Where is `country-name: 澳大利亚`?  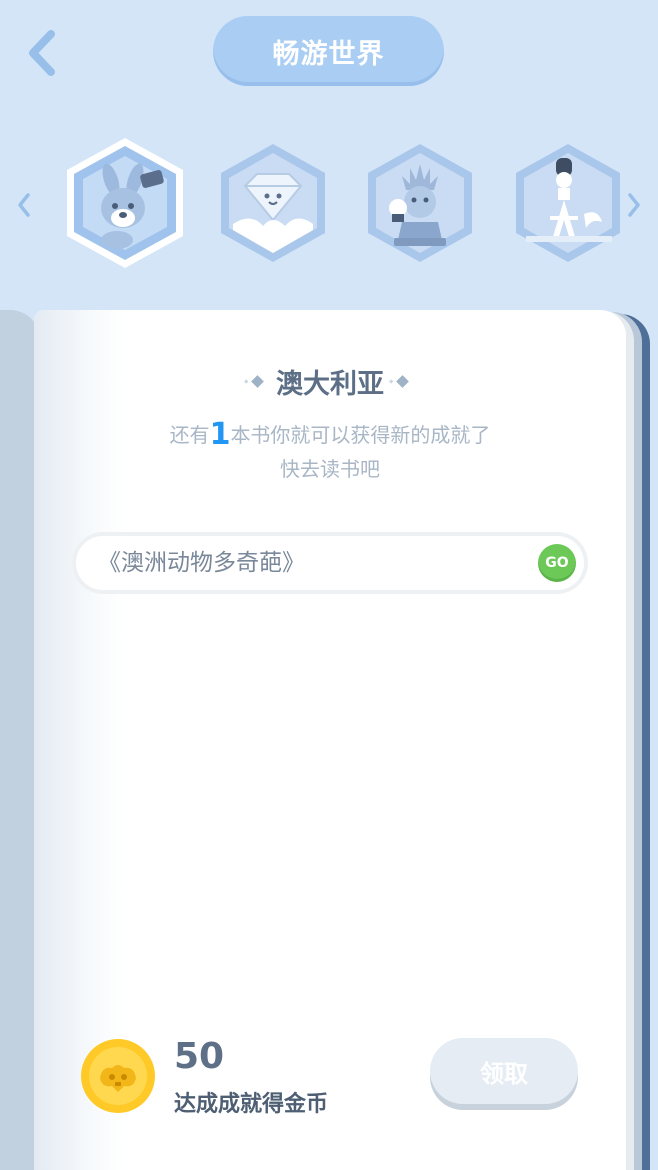
country-name: 澳大利亚 is located at coordinates (330, 384).